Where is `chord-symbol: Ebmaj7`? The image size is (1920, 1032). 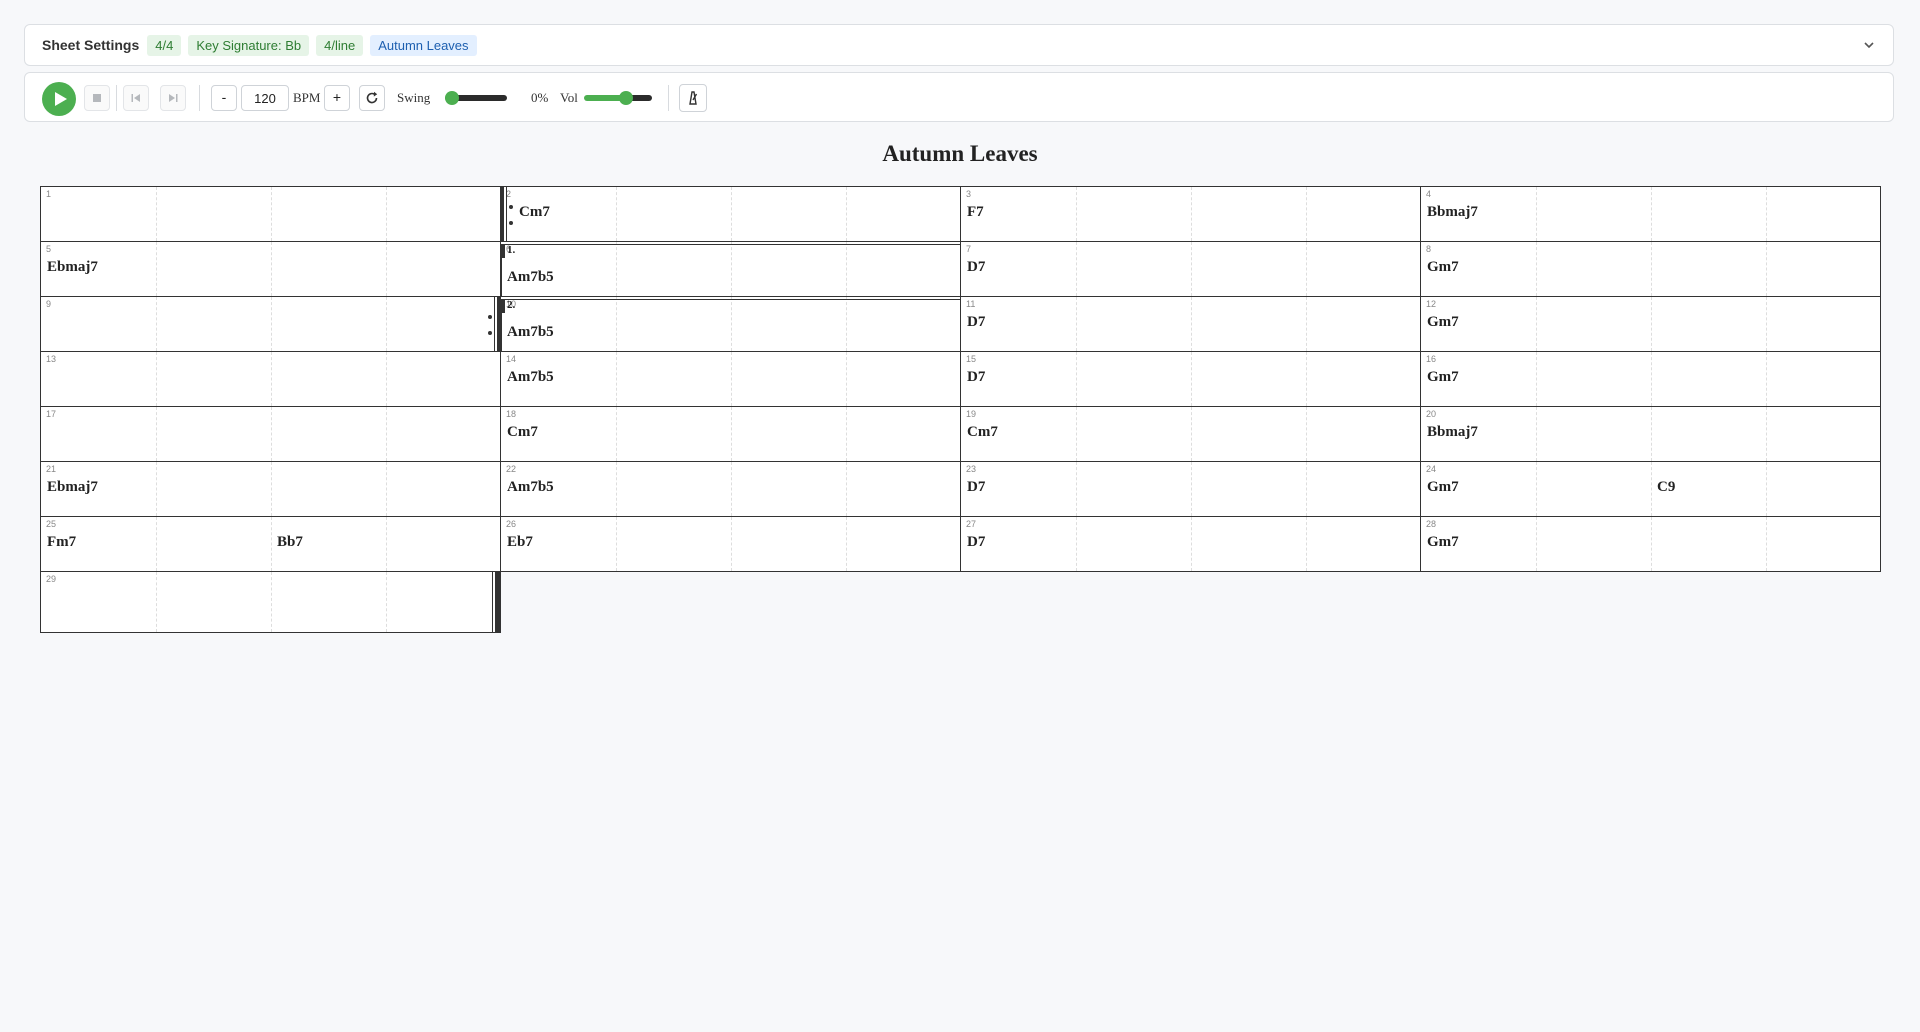 chord-symbol: Ebmaj7 is located at coordinates (72, 267).